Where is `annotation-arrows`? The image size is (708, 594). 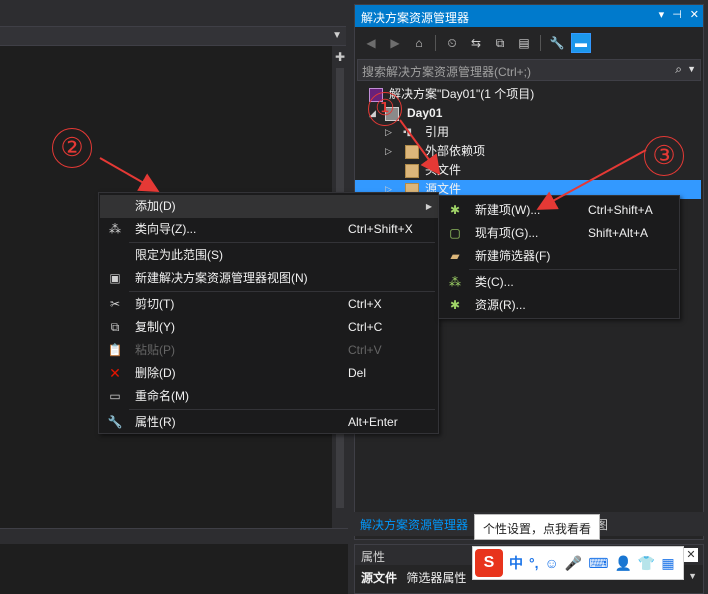 annotation-arrows is located at coordinates (373, 164).